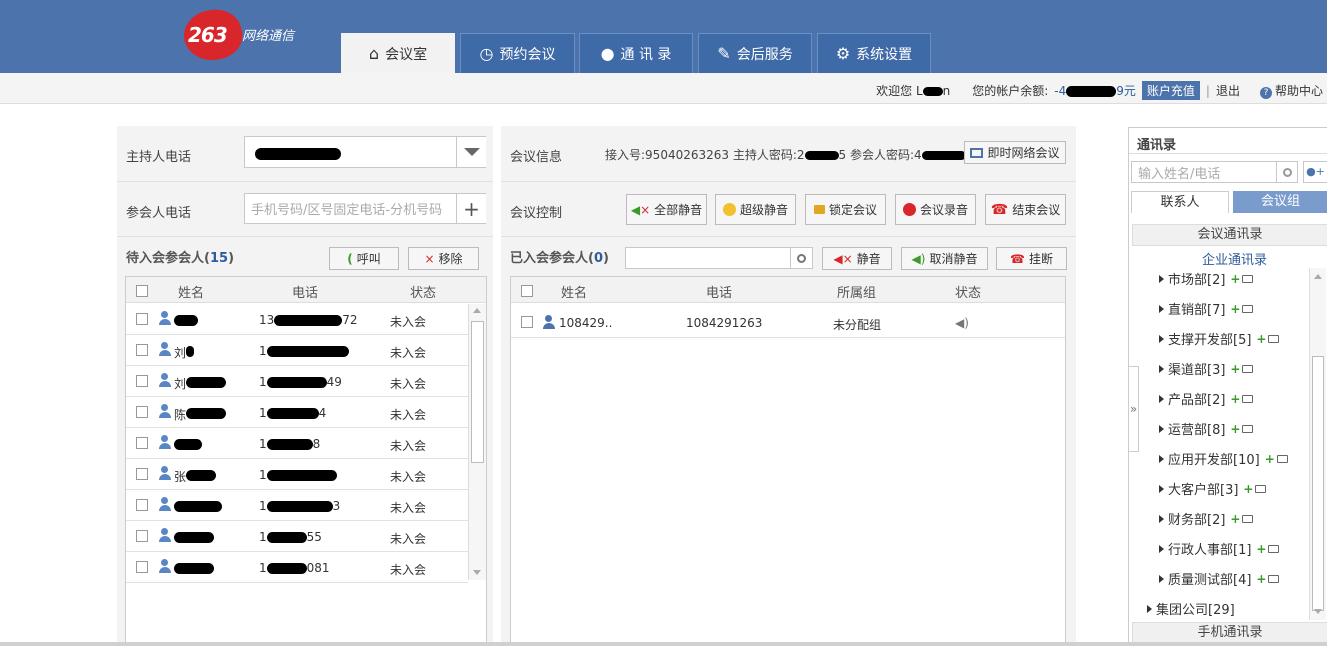 The width and height of the screenshot is (1327, 646). I want to click on table-row: 张 1 未入会, so click(297, 474).